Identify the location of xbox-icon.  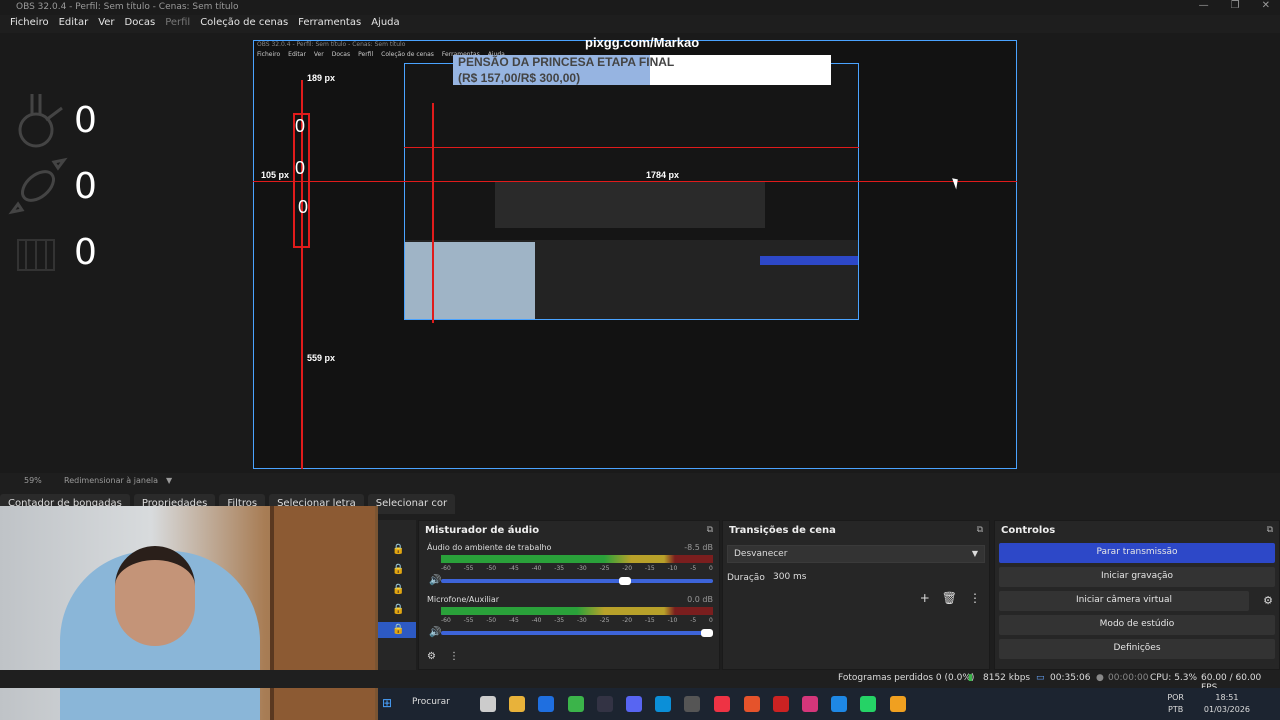
(576, 704).